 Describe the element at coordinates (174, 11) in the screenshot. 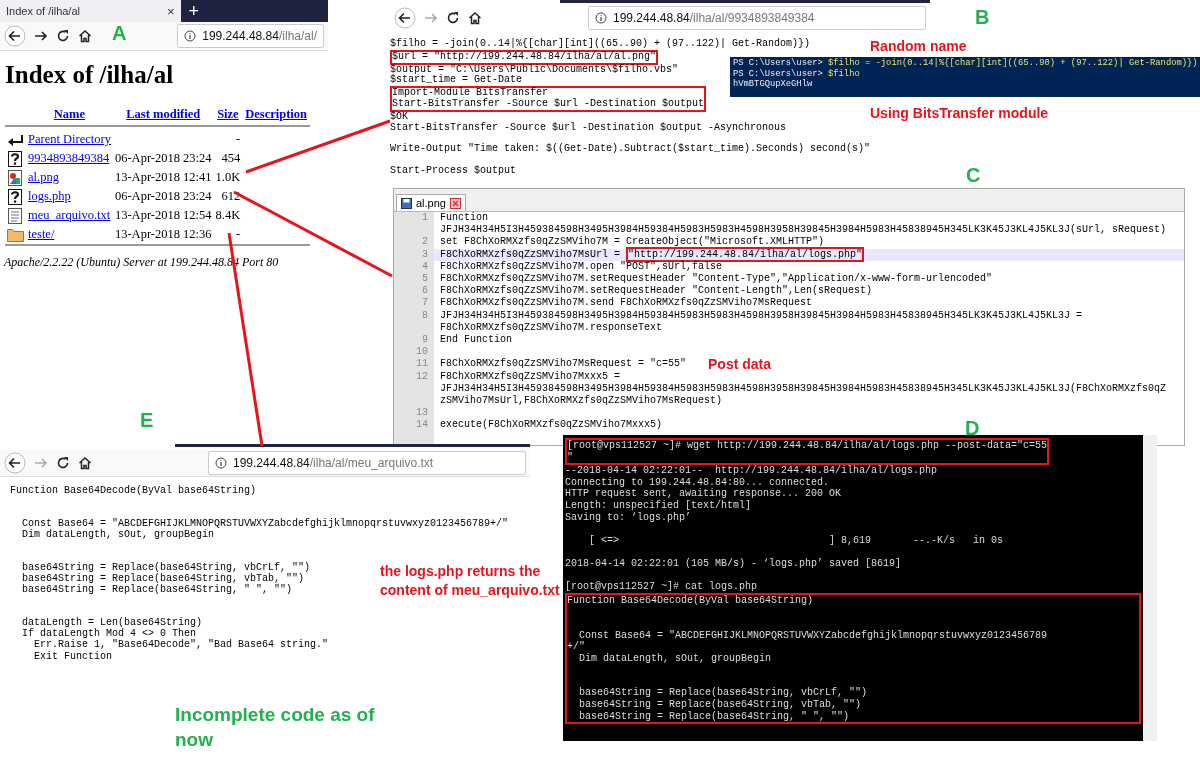

I see `close-tab-button: ×` at that location.